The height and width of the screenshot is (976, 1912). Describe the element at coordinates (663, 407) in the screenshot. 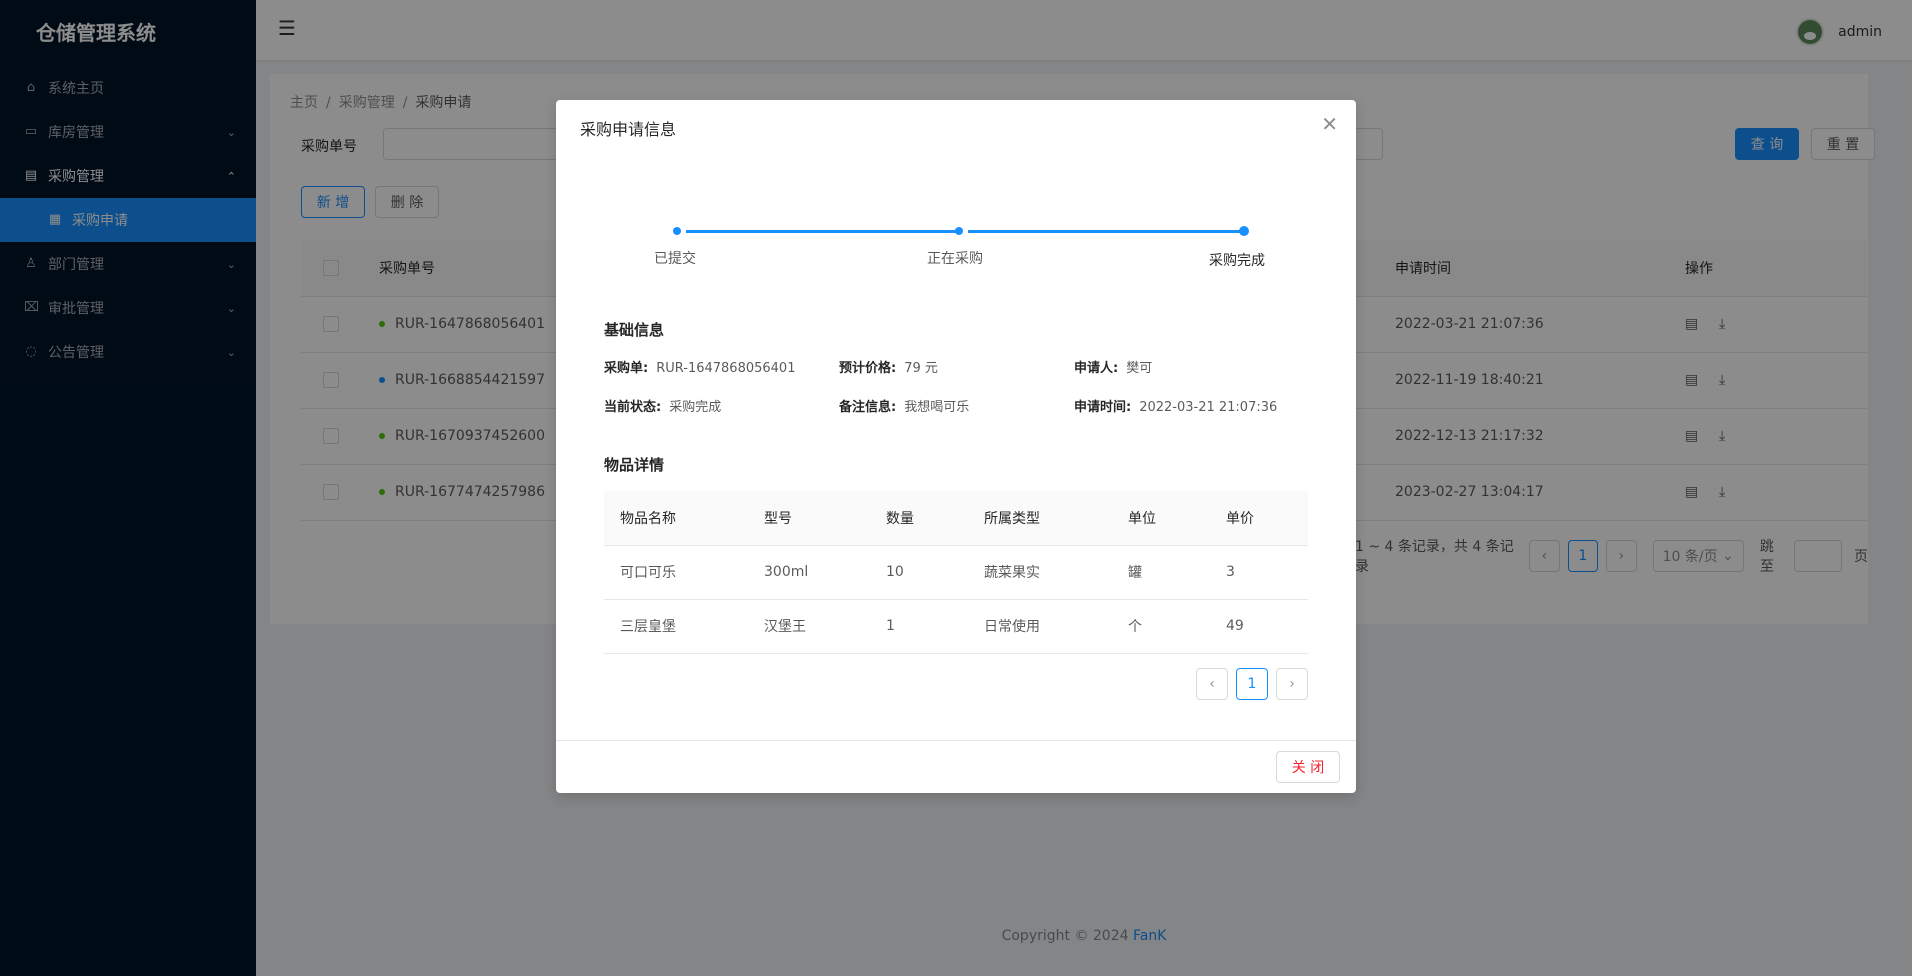

I see `info-status: 当前状态: 采购完成` at that location.